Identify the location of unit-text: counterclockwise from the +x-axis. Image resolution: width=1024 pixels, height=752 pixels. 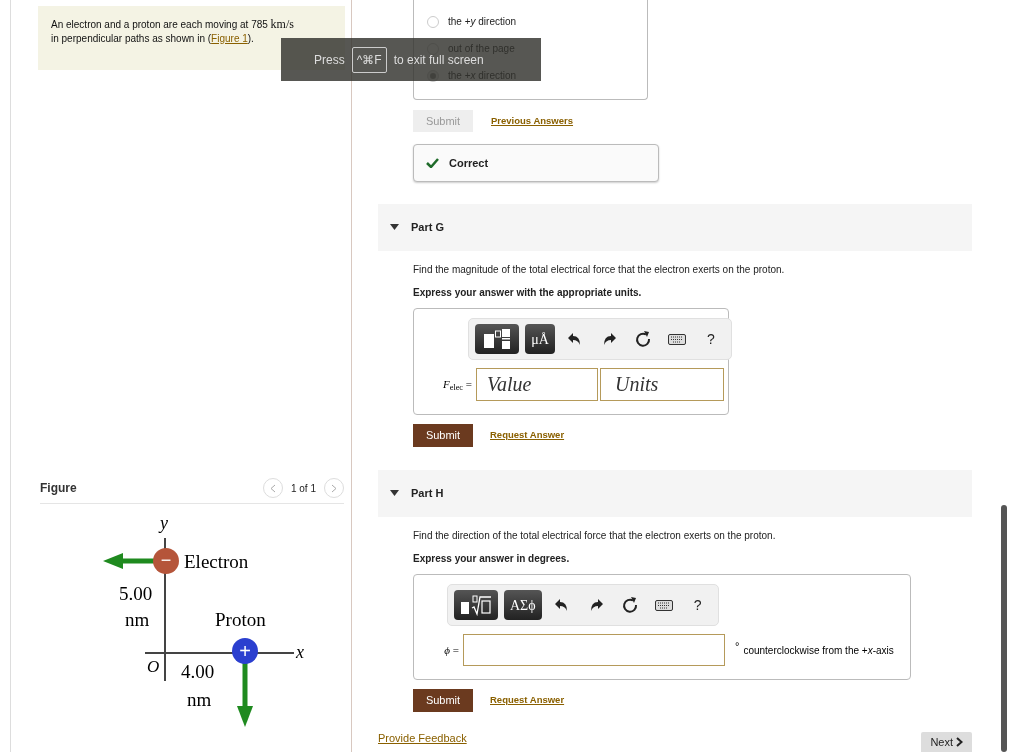
(818, 650).